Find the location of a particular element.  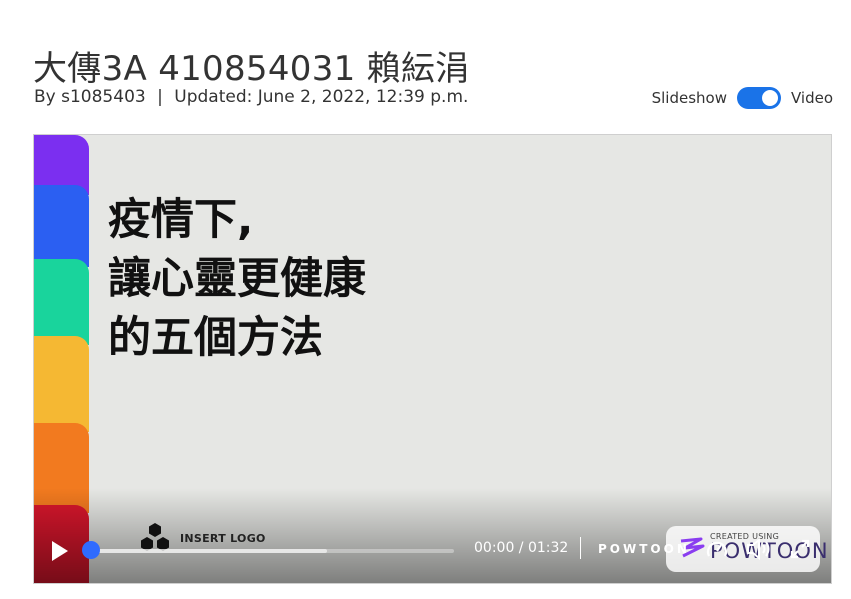

fullscreen-icon is located at coordinates (800, 549).